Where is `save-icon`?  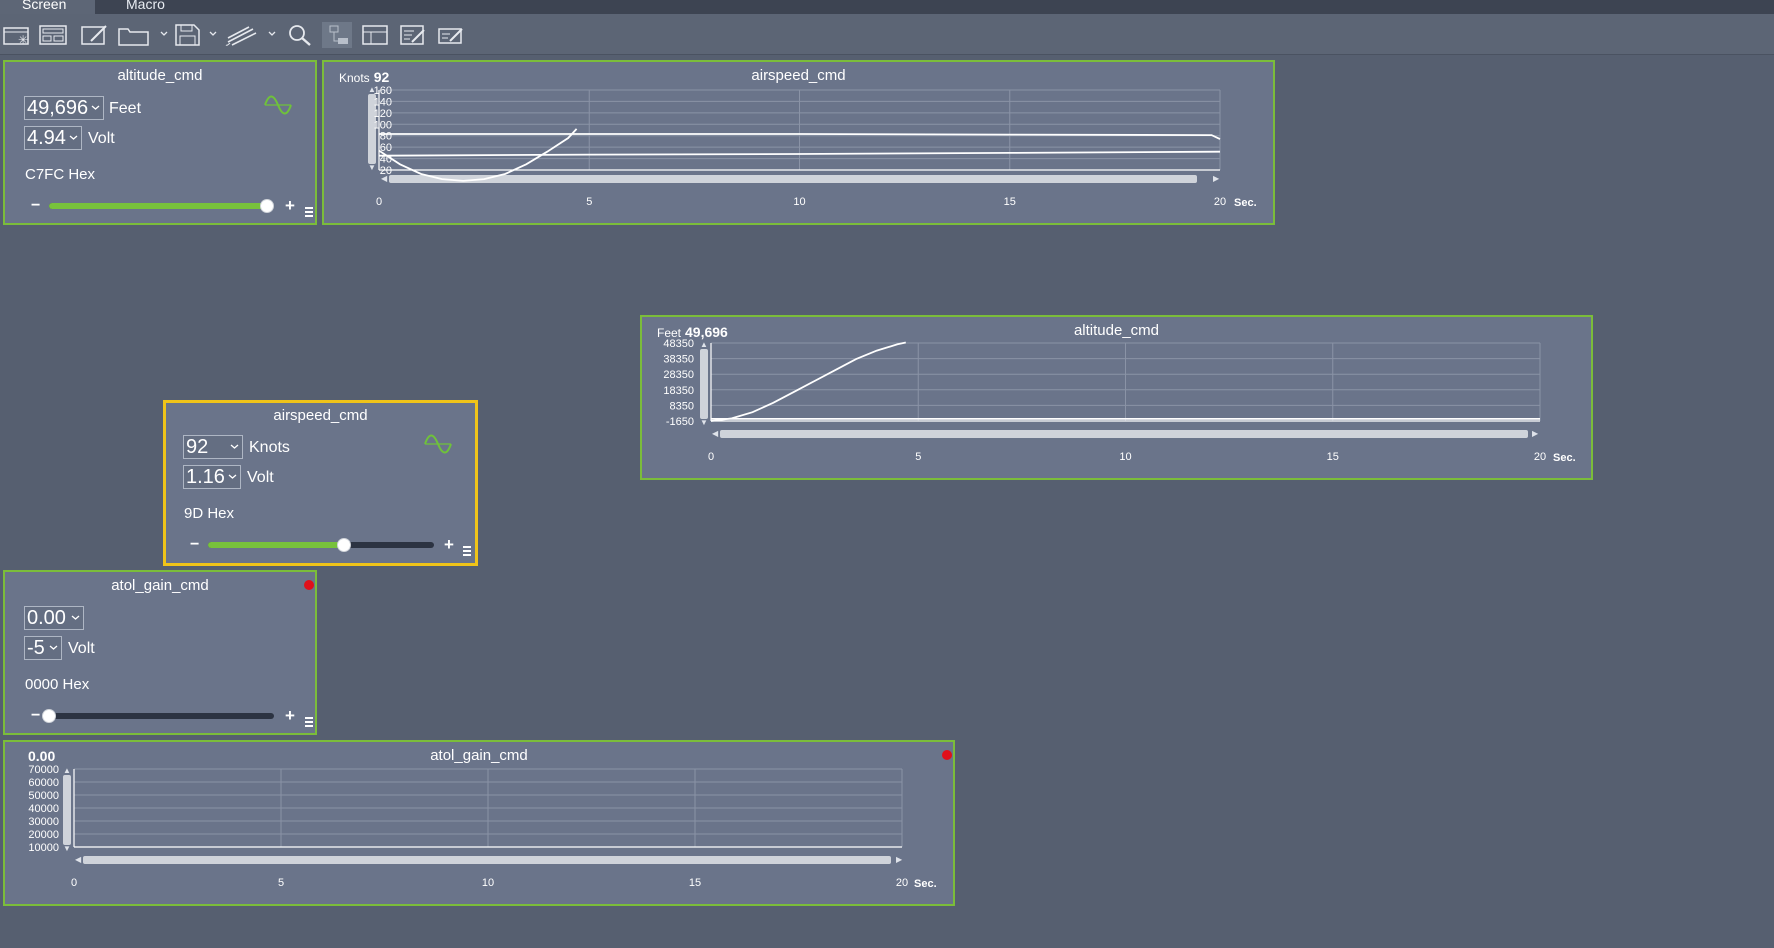
save-icon is located at coordinates (187, 35).